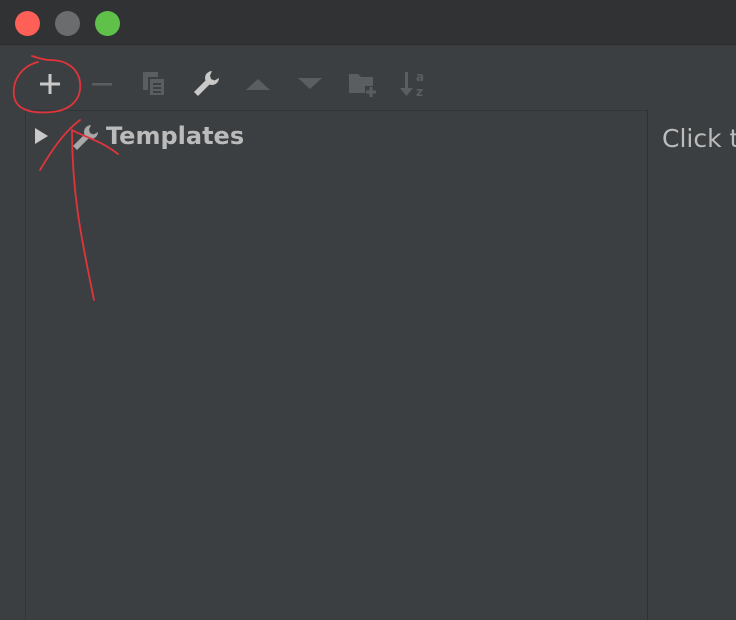 This screenshot has width=736, height=620. What do you see at coordinates (419, 92) in the screenshot?
I see `svg-text: z` at bounding box center [419, 92].